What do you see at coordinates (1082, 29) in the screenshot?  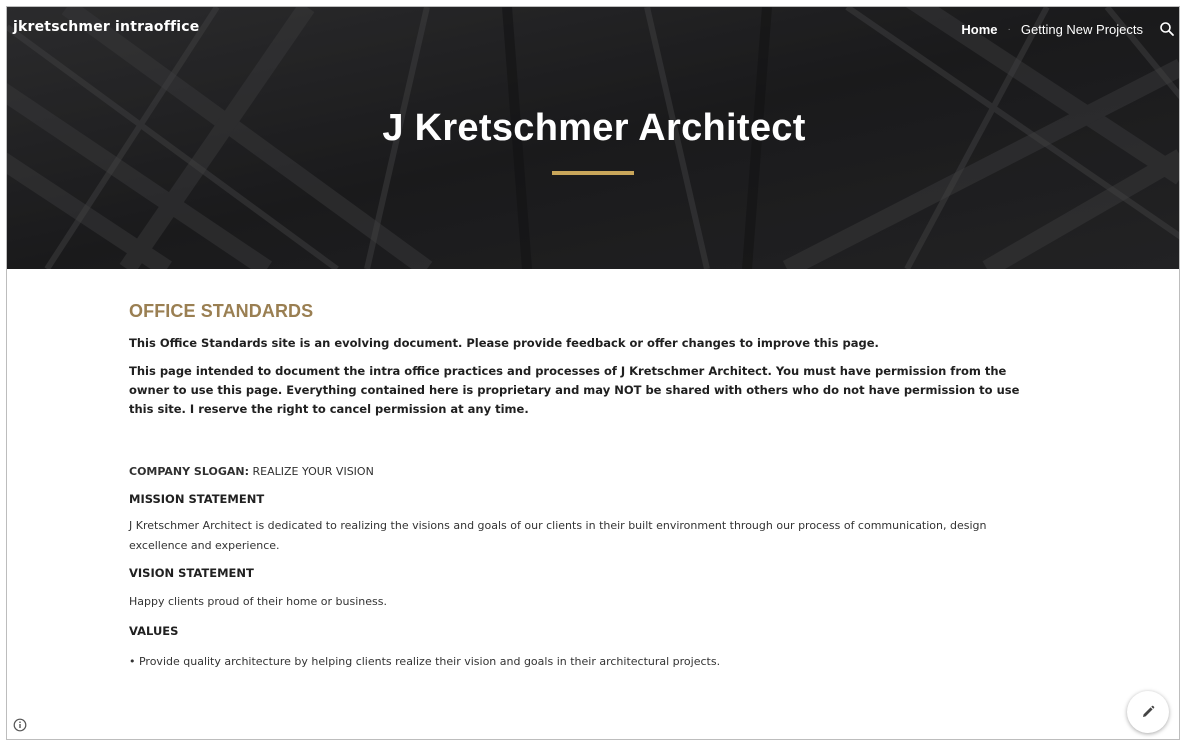 I see `nav-item-getting-new-projects: Getting New Projects` at bounding box center [1082, 29].